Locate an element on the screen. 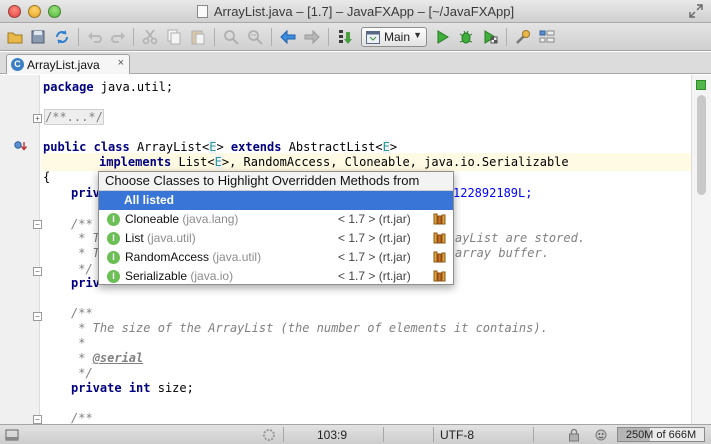 The image size is (711, 444). code-line-field-serial-tail: 122892189L; is located at coordinates (493, 193).